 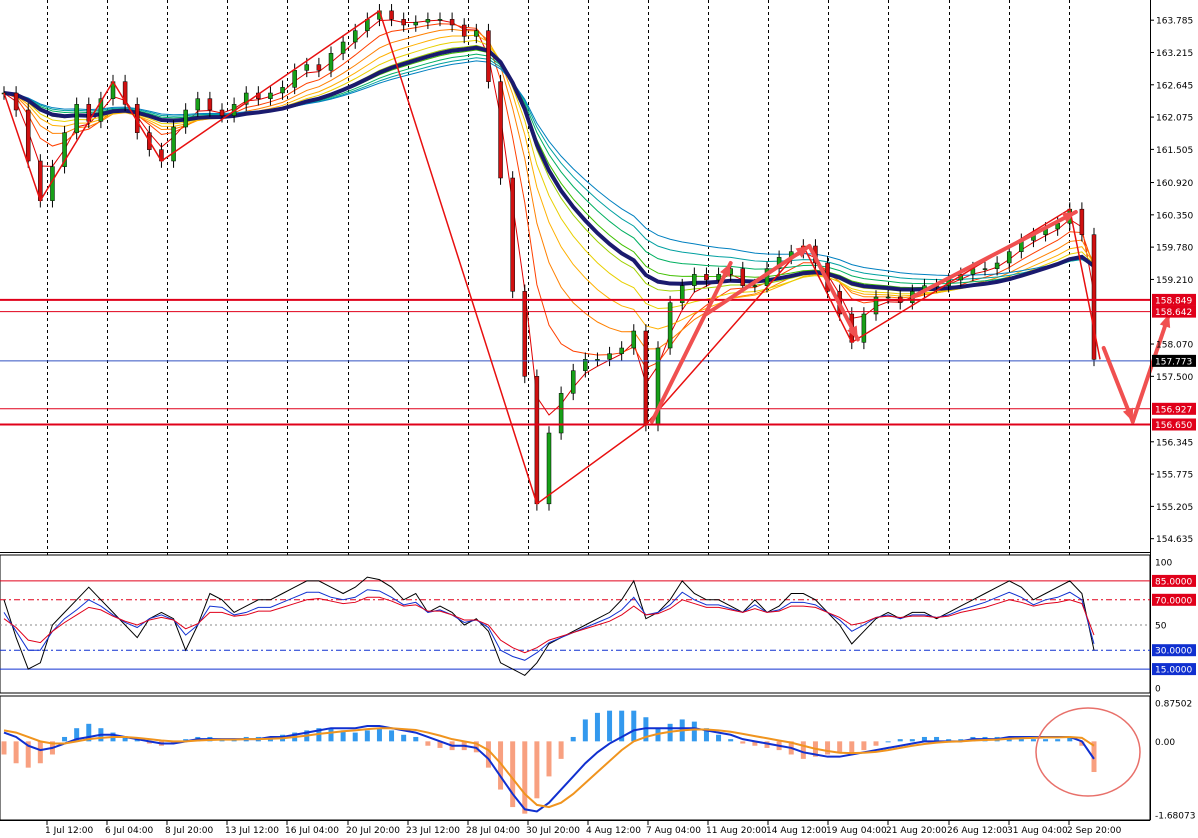 I want to click on time-tick-label: 14 Aug 12:00, so click(x=796, y=831).